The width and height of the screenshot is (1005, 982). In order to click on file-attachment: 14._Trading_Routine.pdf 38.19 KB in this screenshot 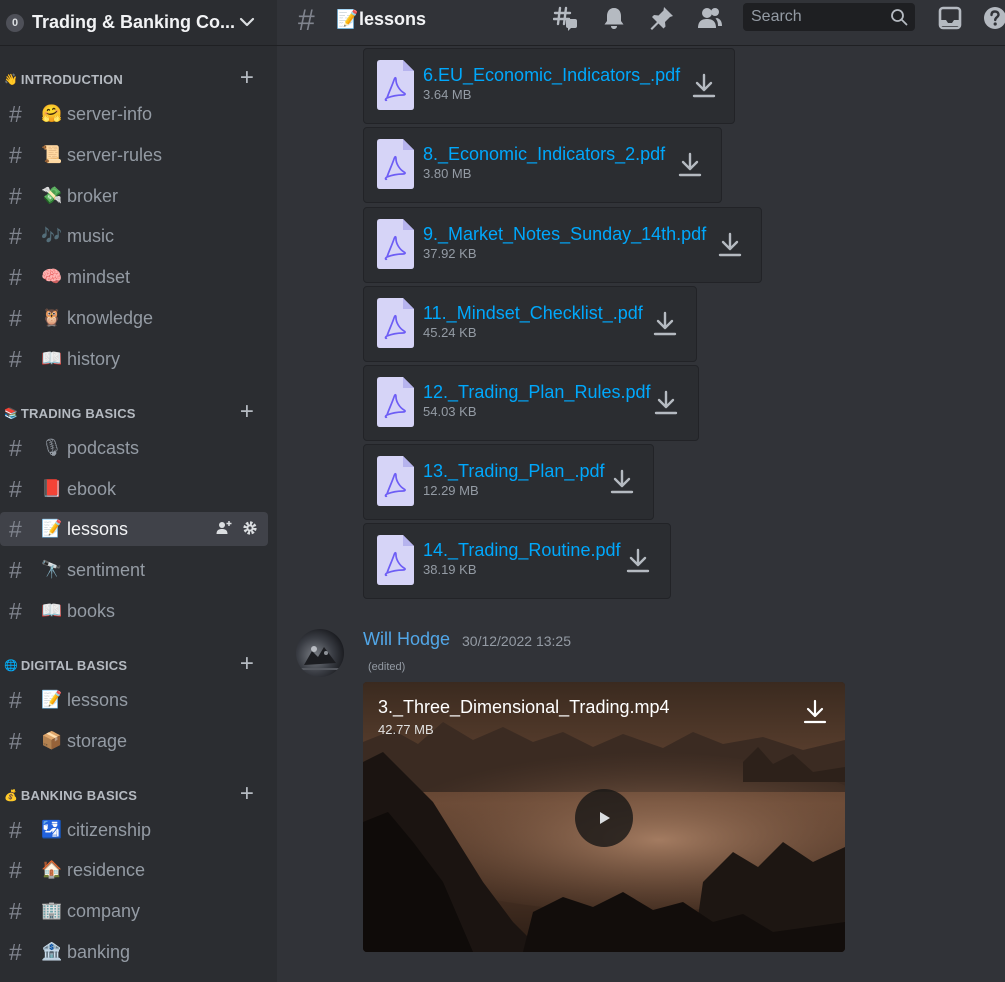, I will do `click(517, 561)`.